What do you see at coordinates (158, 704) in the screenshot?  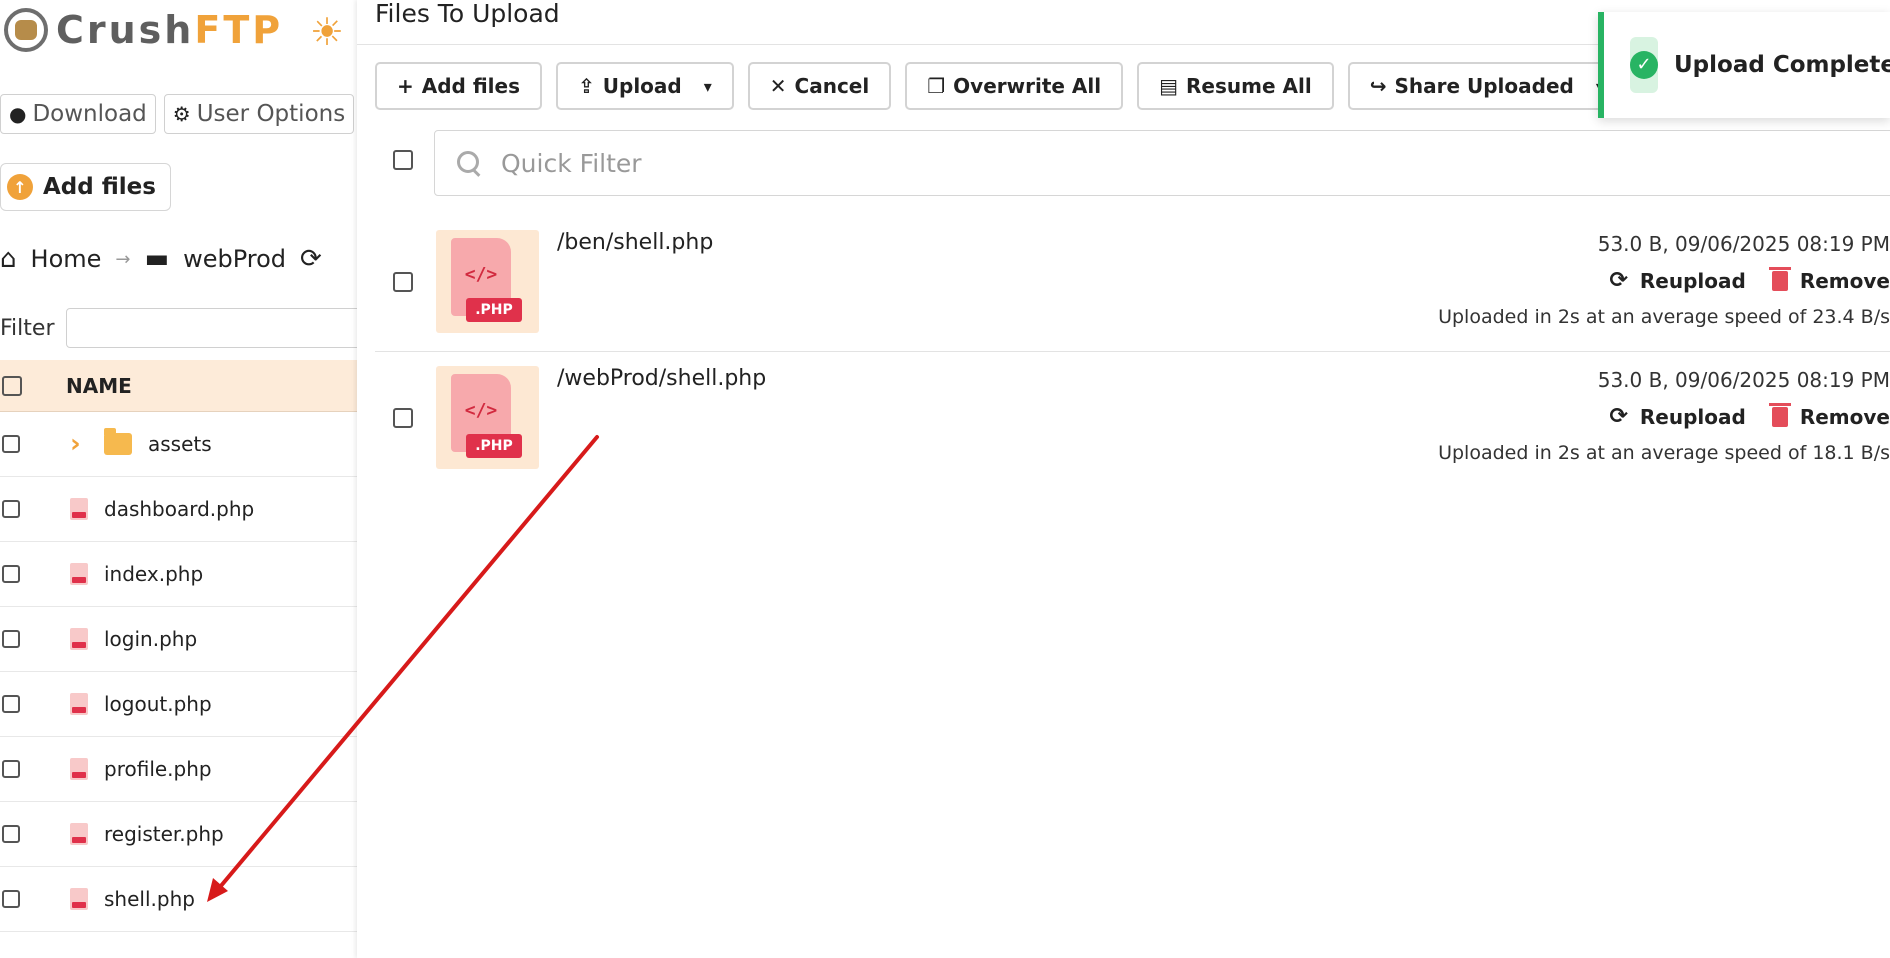 I see `file-name: logout.php` at bounding box center [158, 704].